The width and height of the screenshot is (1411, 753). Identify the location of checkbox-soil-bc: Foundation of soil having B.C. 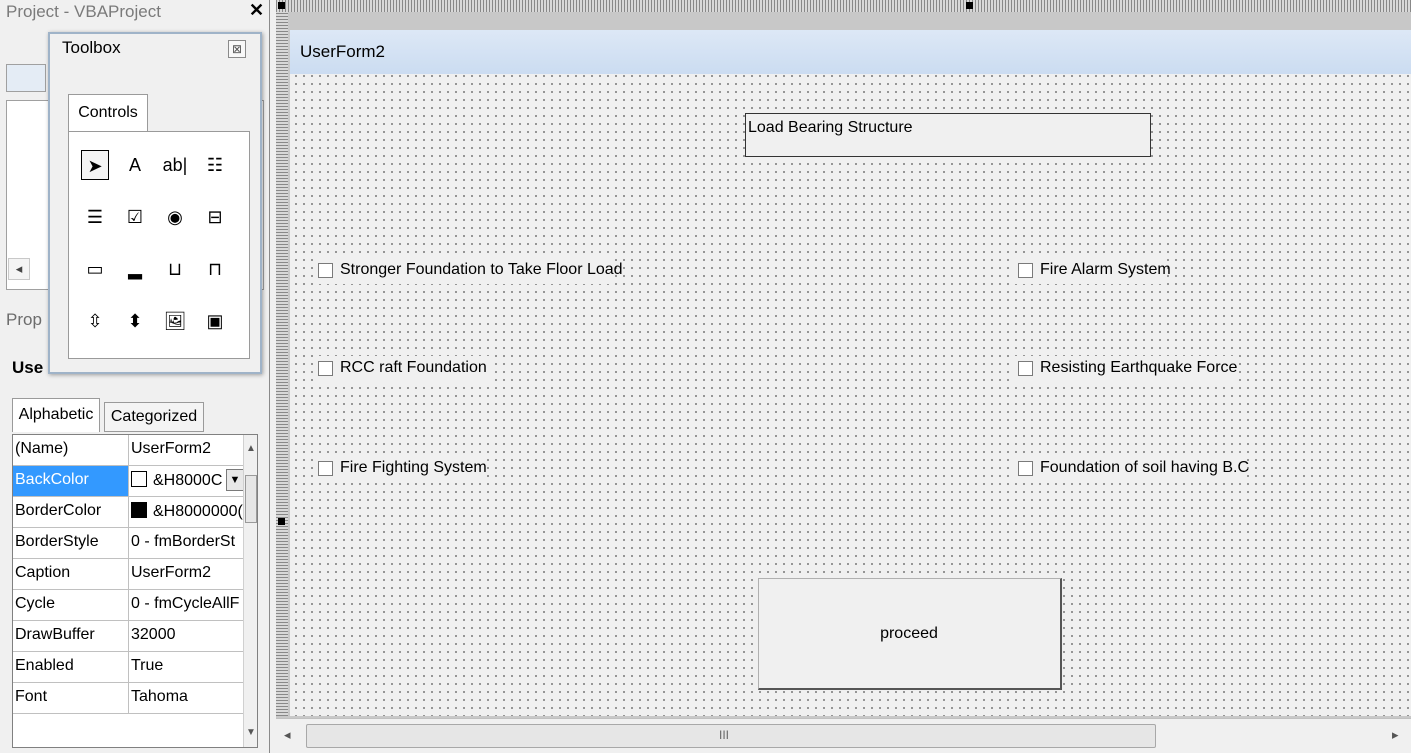
(1132, 469).